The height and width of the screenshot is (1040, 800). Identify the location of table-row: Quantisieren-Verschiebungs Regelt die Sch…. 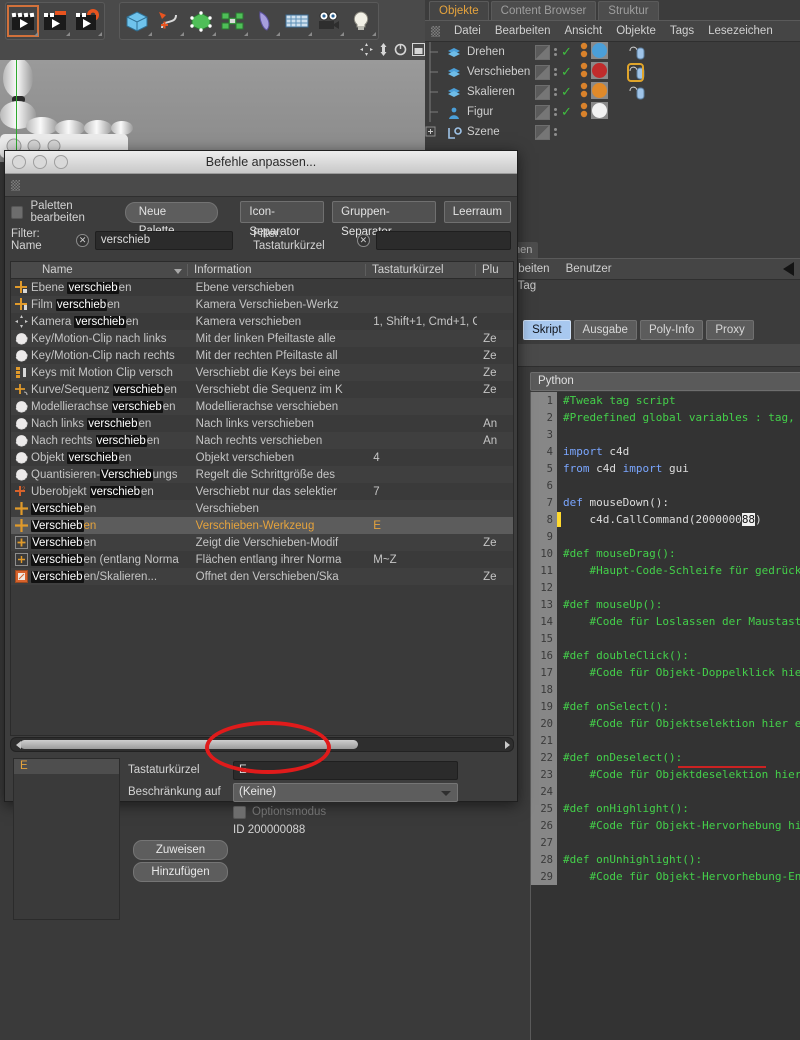
(262, 474).